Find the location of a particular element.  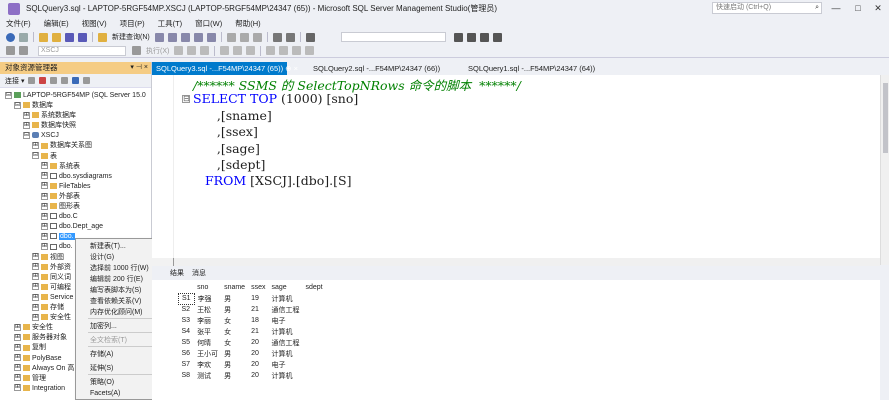

toolbox-icon is located at coordinates (471, 37).